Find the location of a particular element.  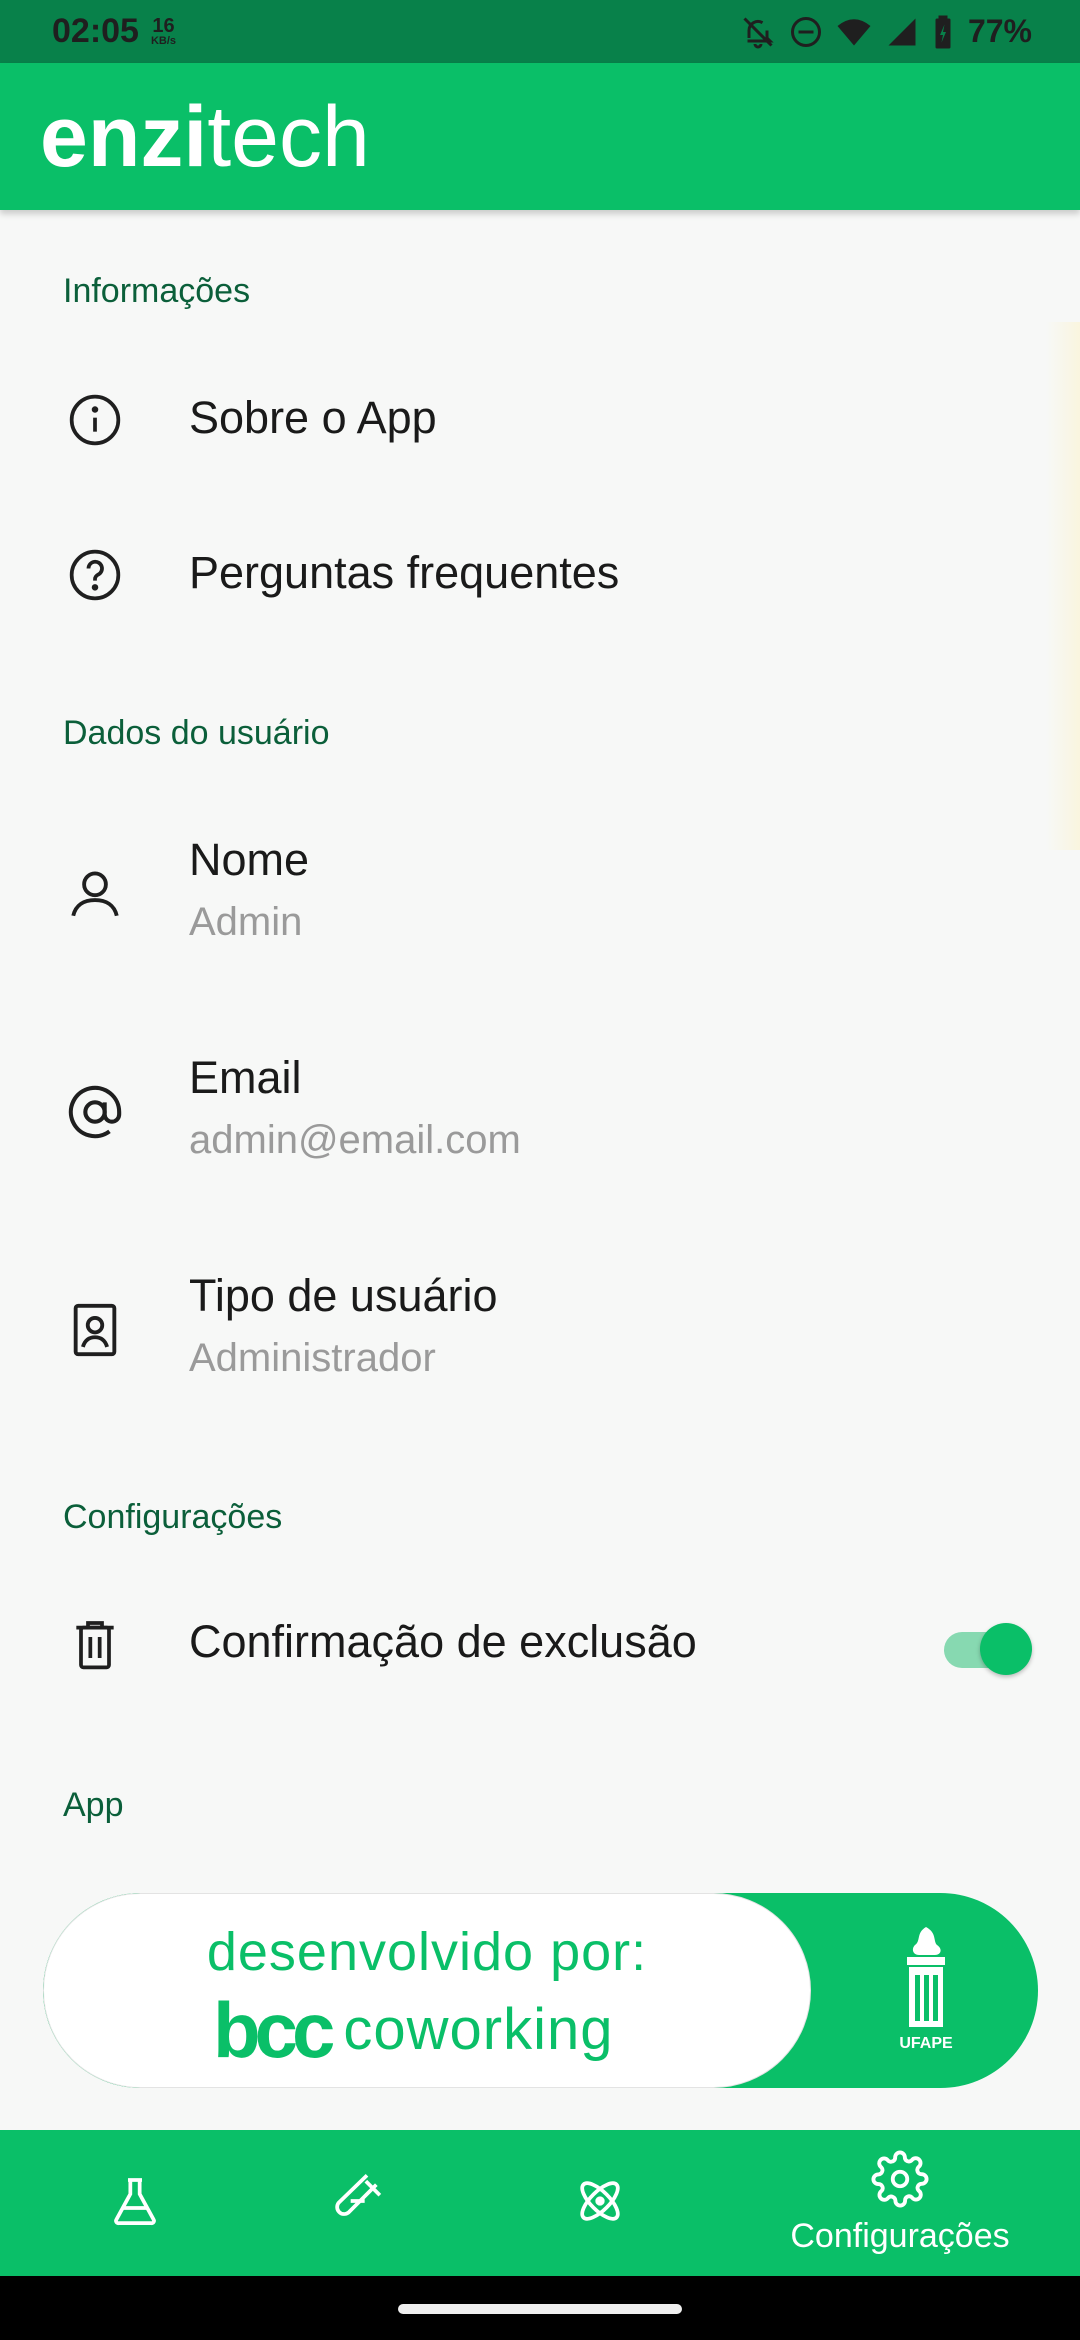

list-item-title: Nome is located at coordinates (249, 859).